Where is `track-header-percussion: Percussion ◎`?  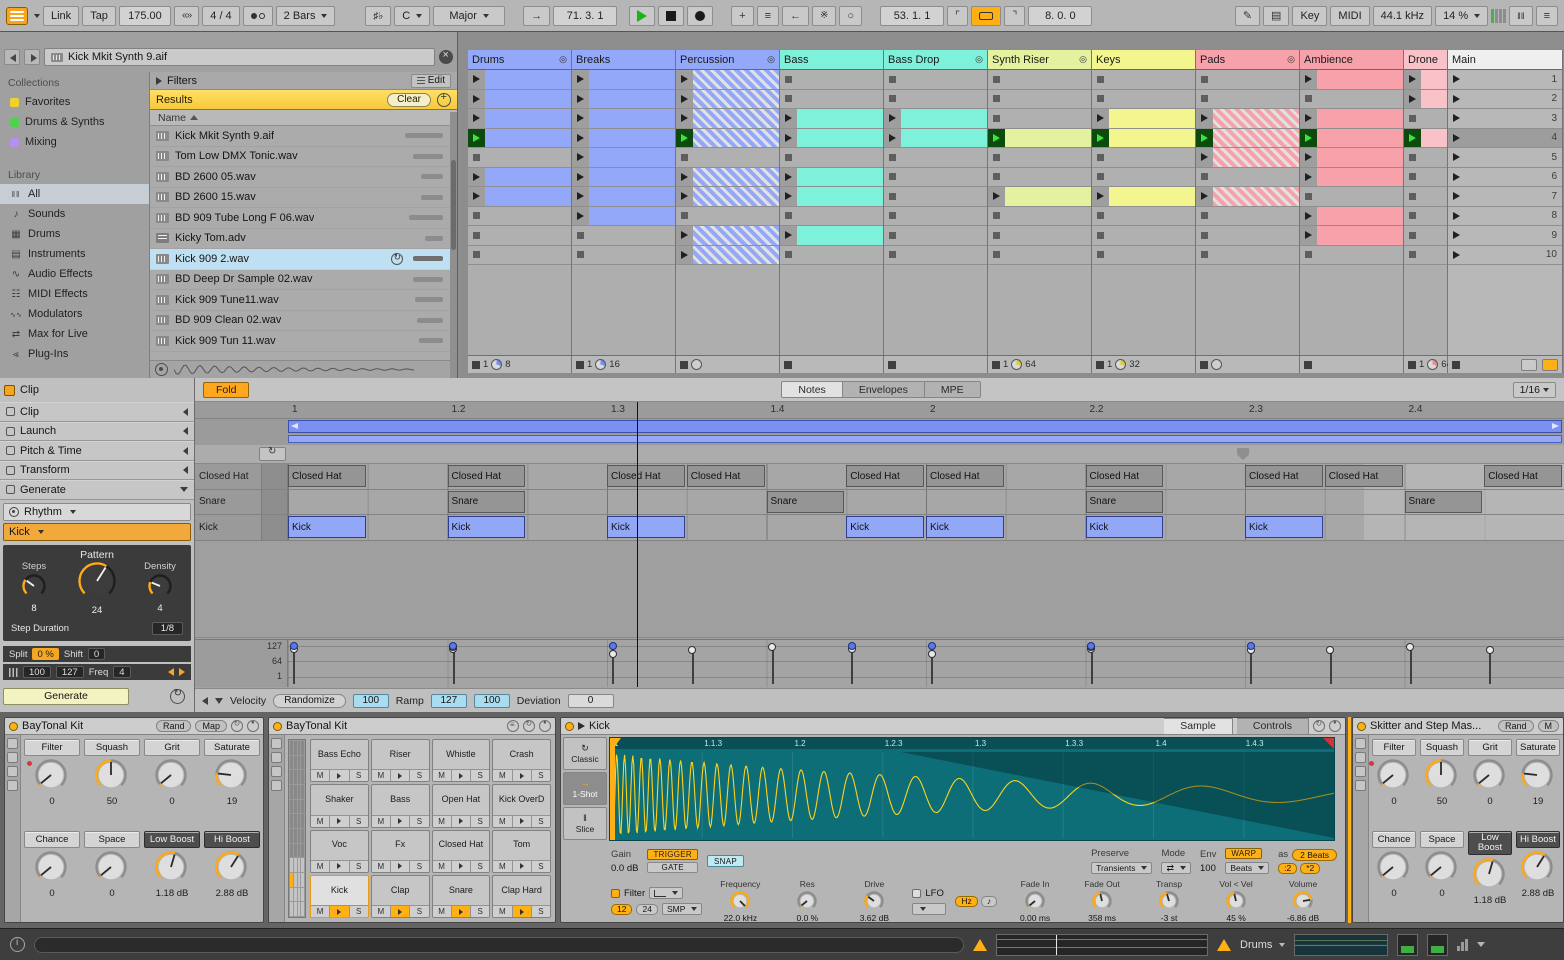
track-header-percussion: Percussion ◎ is located at coordinates (727, 60).